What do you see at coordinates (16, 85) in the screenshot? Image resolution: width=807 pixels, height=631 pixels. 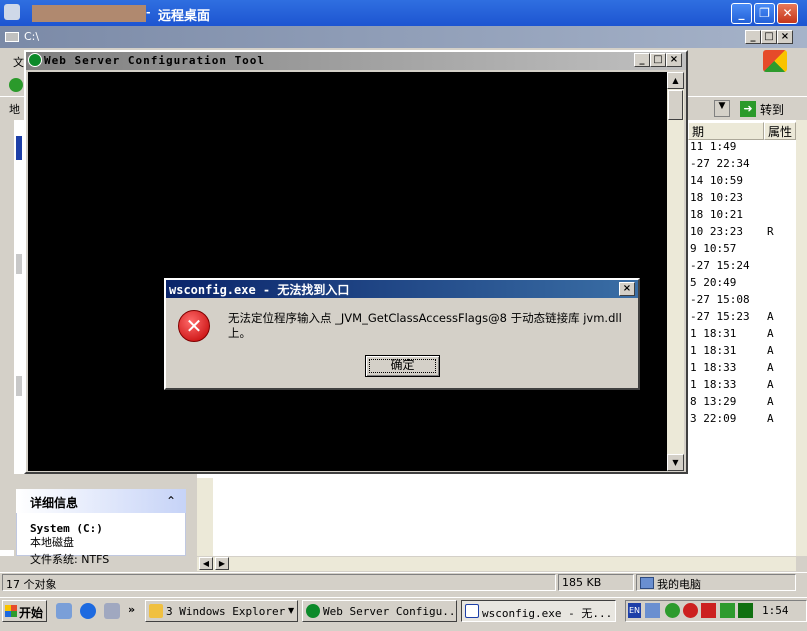 I see `back-icon` at bounding box center [16, 85].